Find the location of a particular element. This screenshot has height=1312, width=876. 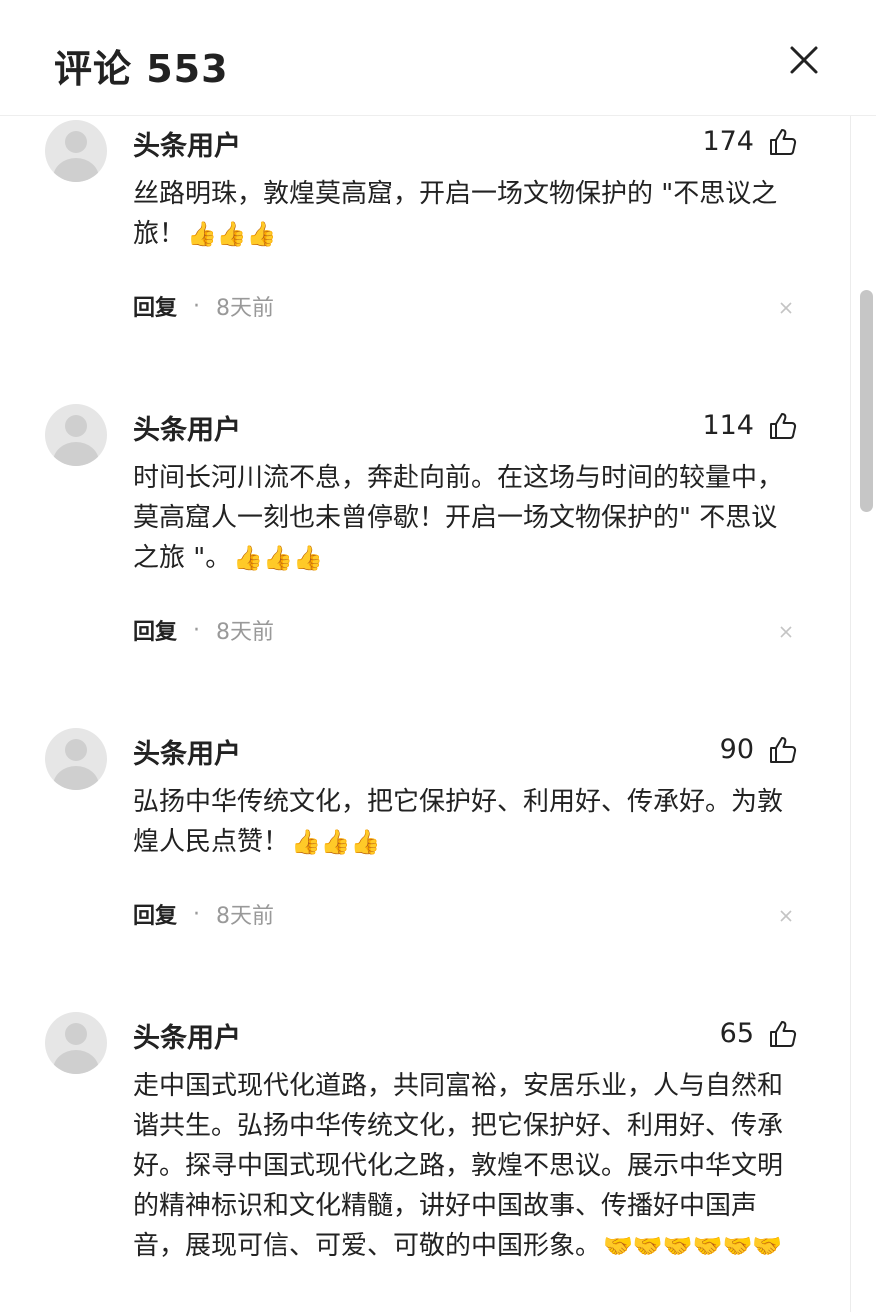

comment-text: 弘扬中华传统文化，把它保护好、利用好、传承好。为敦煌人民点赞！👍👍👍 is located at coordinates (468, 822).